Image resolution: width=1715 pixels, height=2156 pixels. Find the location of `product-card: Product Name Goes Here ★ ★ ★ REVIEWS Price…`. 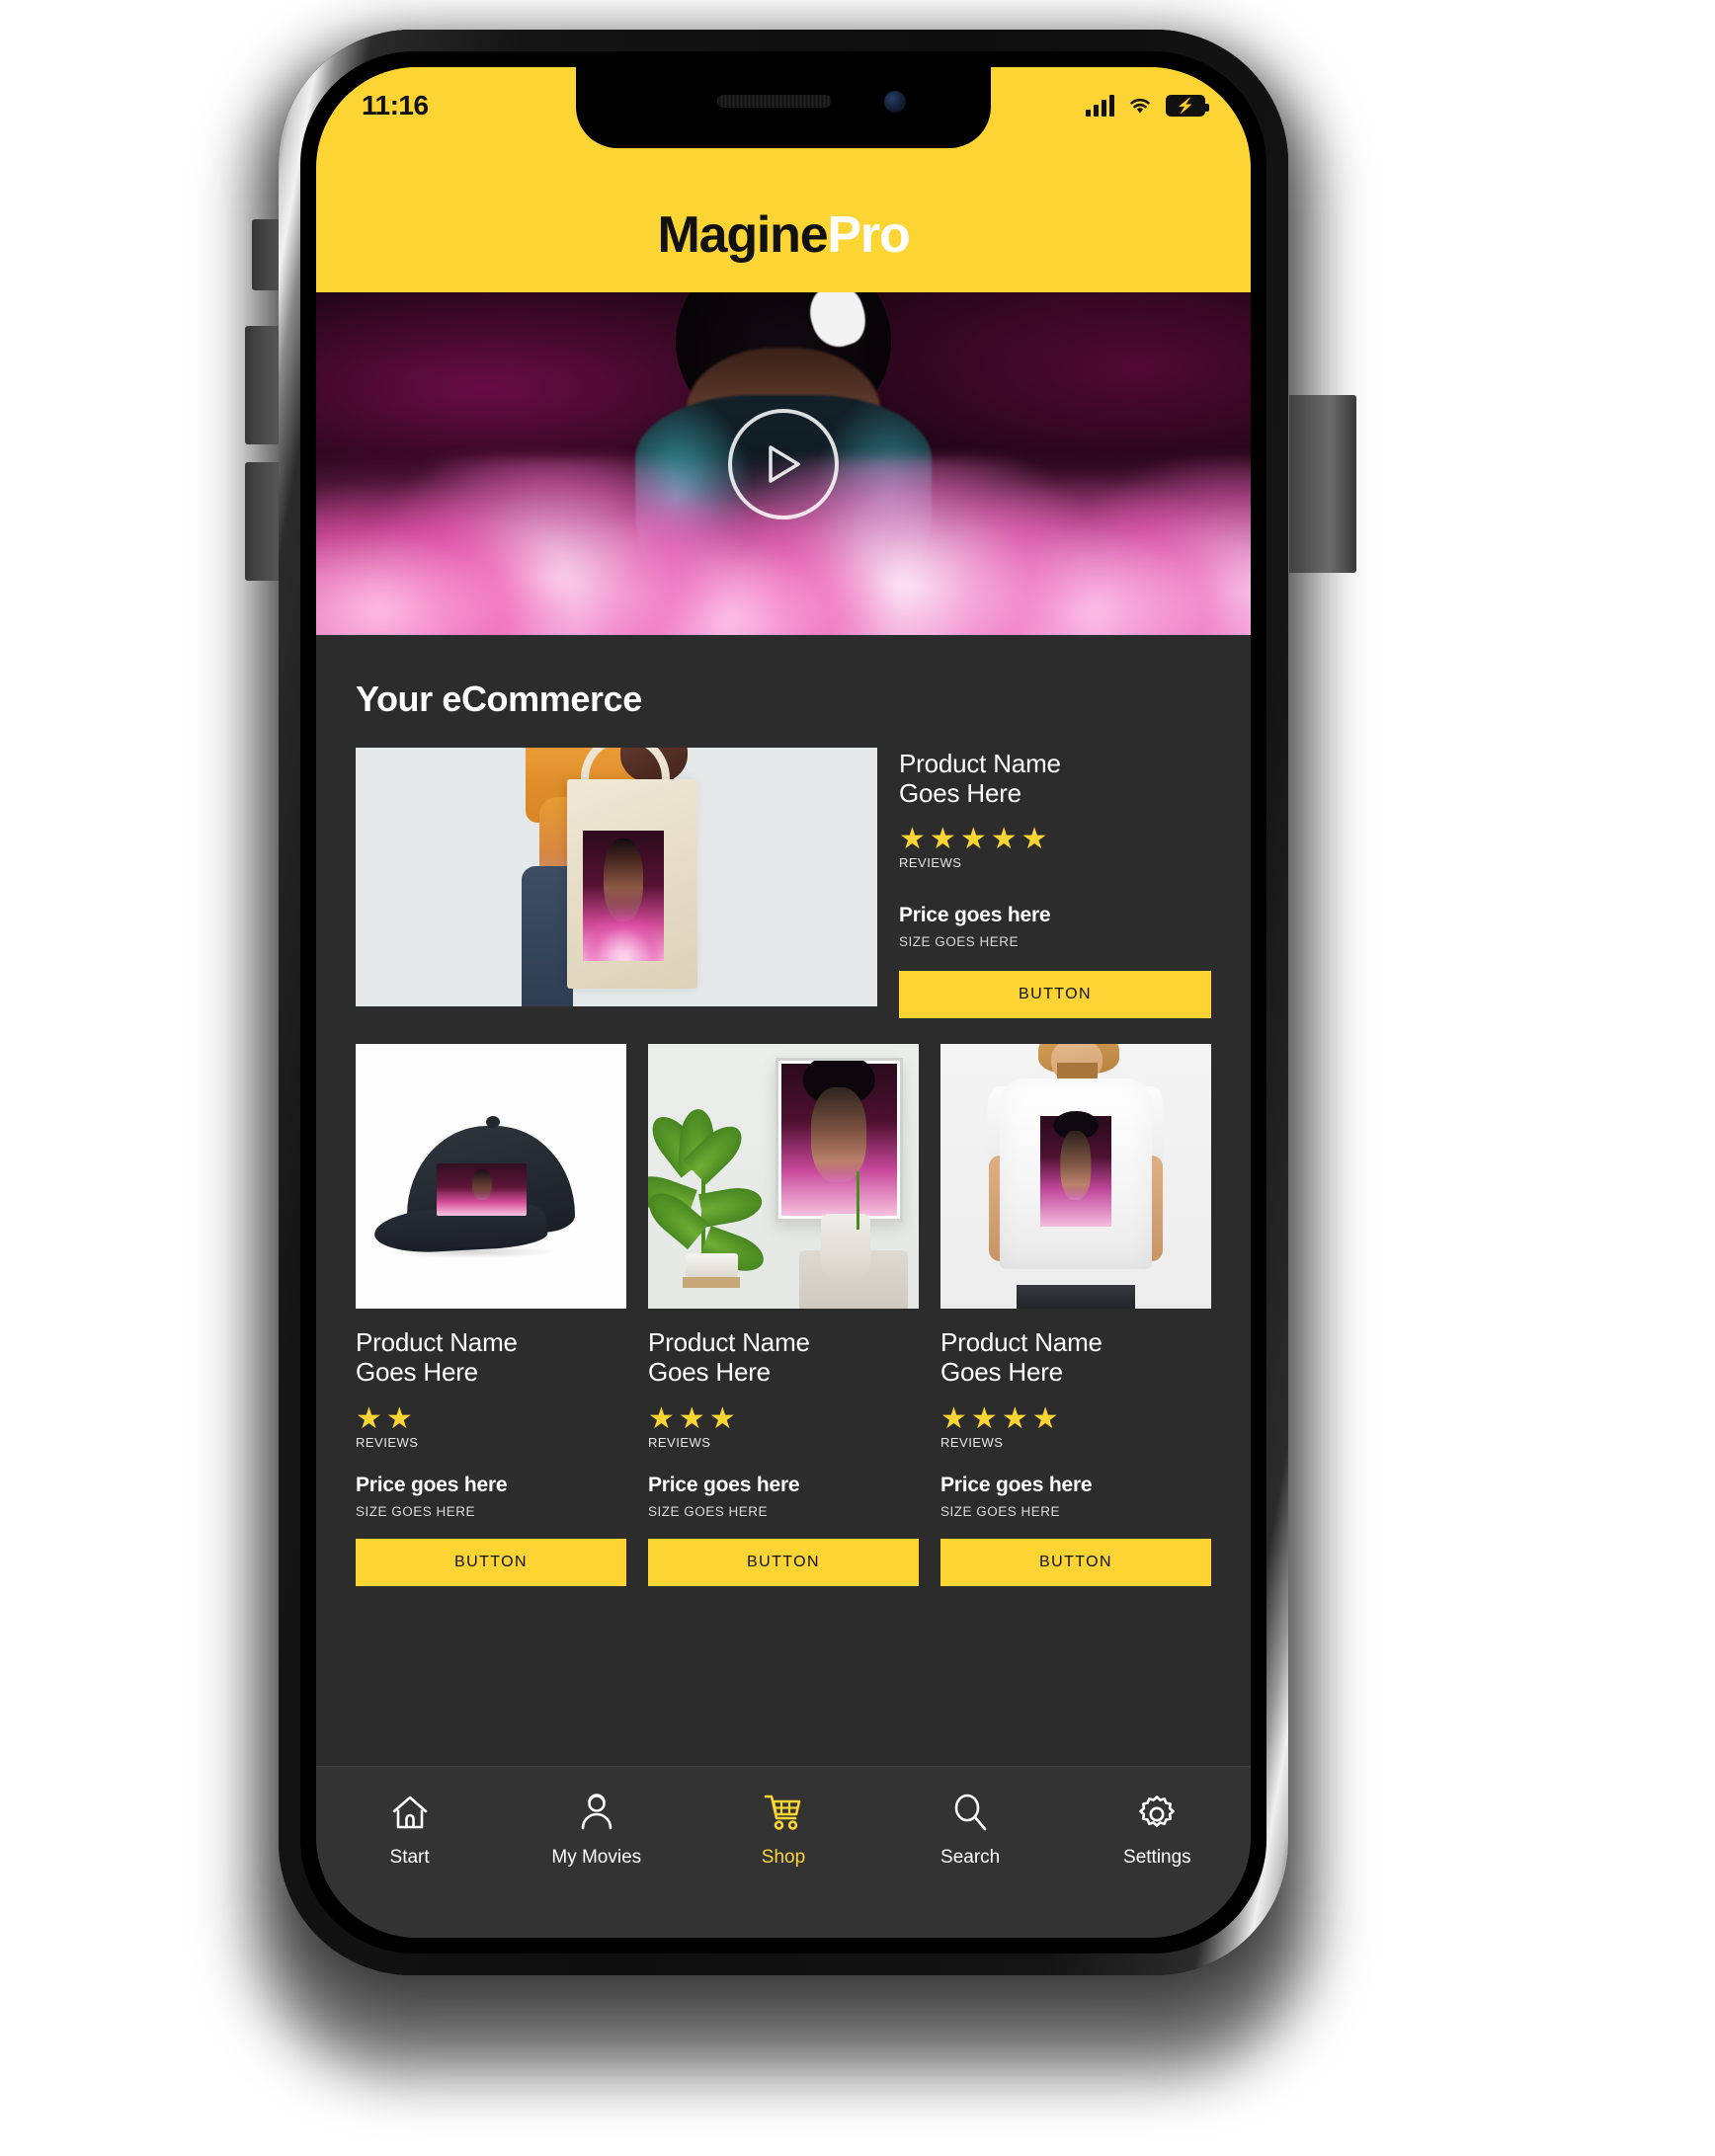

product-card: Product Name Goes Here ★ ★ ★ REVIEWS Price… is located at coordinates (783, 1315).